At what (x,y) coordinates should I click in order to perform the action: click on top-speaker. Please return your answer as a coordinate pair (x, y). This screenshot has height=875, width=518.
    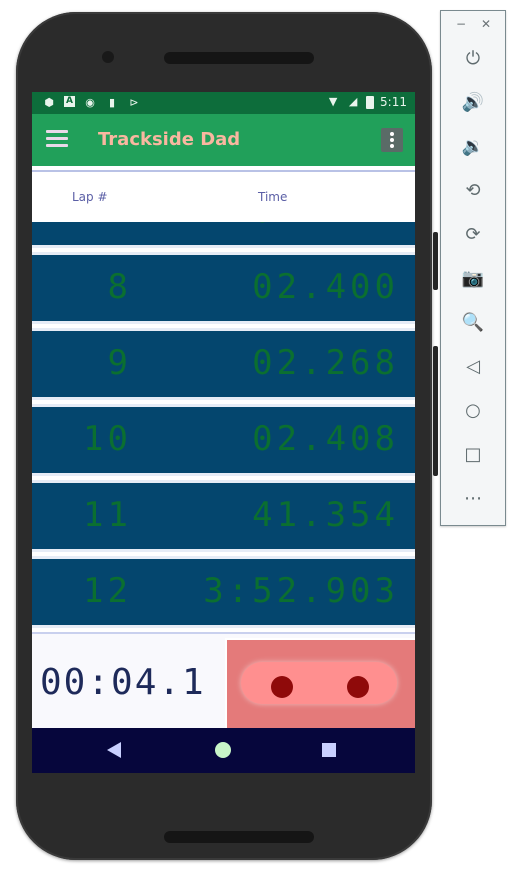
    Looking at the image, I should click on (239, 58).